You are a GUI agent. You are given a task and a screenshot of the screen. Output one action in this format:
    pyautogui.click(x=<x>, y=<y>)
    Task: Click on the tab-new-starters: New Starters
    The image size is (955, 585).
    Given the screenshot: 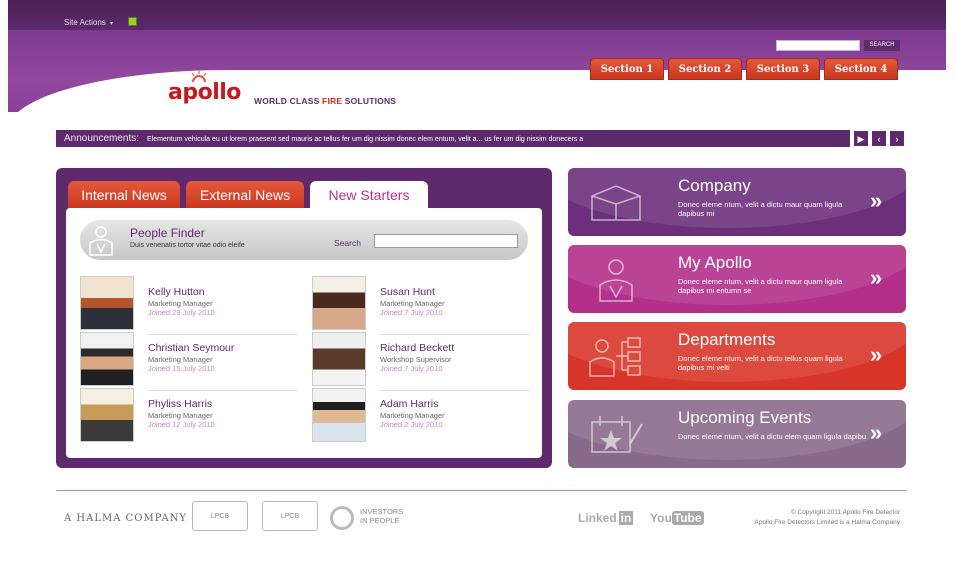 What is the action you would take?
    pyautogui.click(x=369, y=195)
    